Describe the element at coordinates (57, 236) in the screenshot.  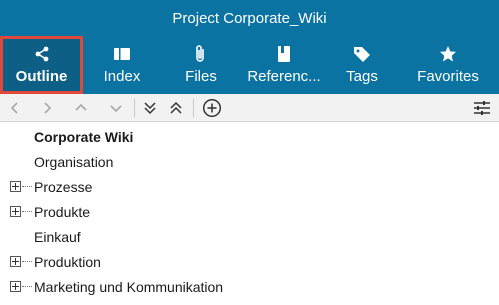
I see `tree-item-label: Einkauf` at that location.